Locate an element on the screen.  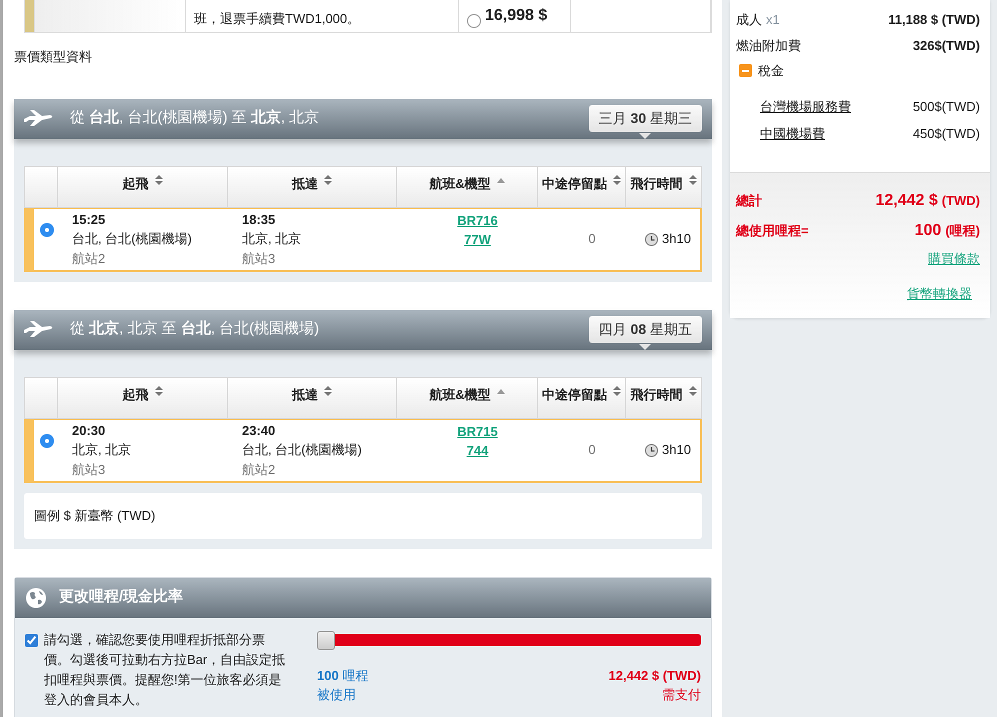
unit-text: (哩程) is located at coordinates (962, 231).